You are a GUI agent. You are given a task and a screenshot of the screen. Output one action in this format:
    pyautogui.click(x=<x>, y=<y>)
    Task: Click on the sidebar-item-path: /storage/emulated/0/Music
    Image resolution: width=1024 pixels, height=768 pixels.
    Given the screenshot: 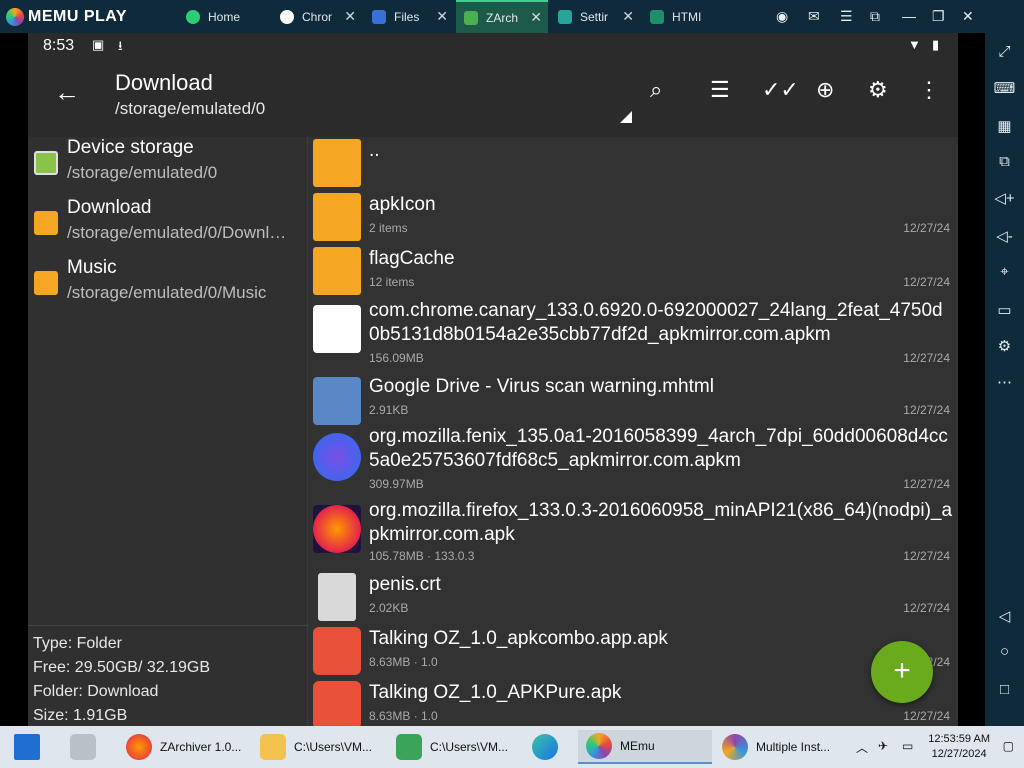 What is the action you would take?
    pyautogui.click(x=167, y=292)
    